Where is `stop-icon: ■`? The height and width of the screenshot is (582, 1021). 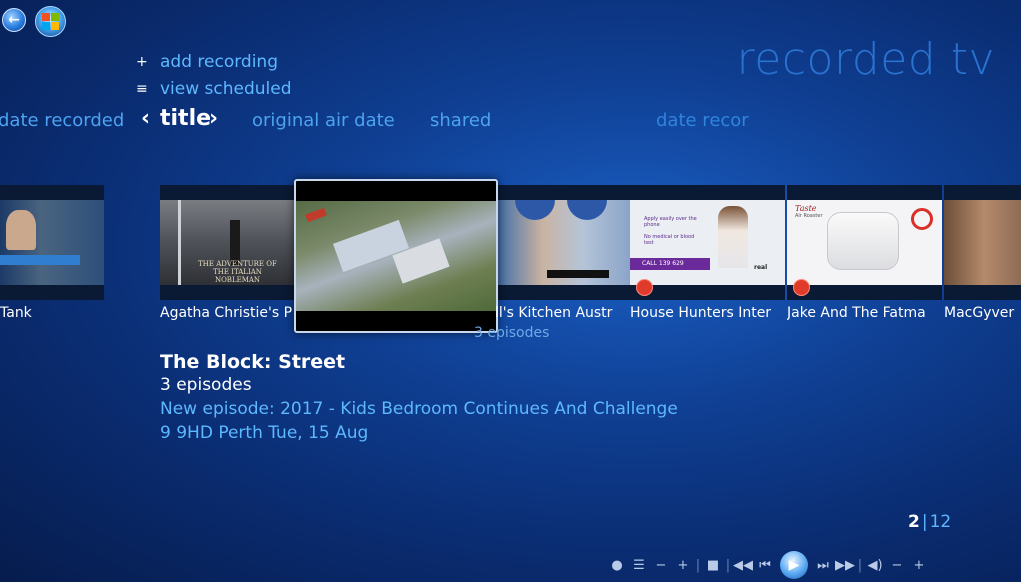
stop-icon: ■ is located at coordinates (713, 565).